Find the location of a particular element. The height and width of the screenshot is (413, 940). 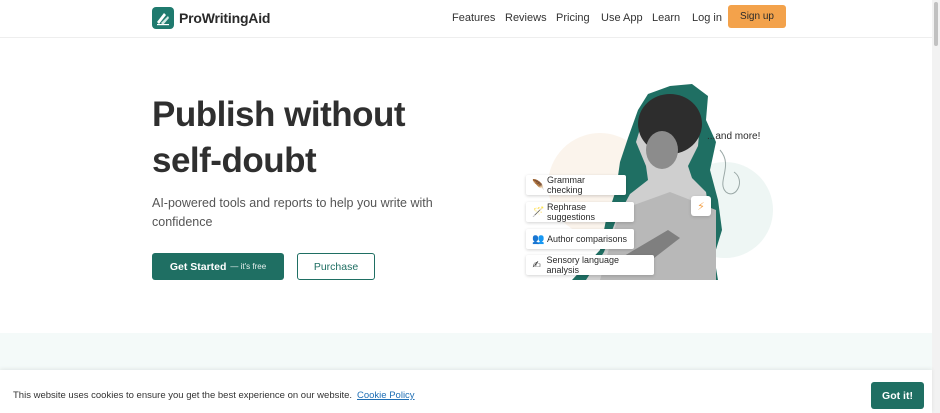

quill-icon: 🪶 is located at coordinates (538, 185).